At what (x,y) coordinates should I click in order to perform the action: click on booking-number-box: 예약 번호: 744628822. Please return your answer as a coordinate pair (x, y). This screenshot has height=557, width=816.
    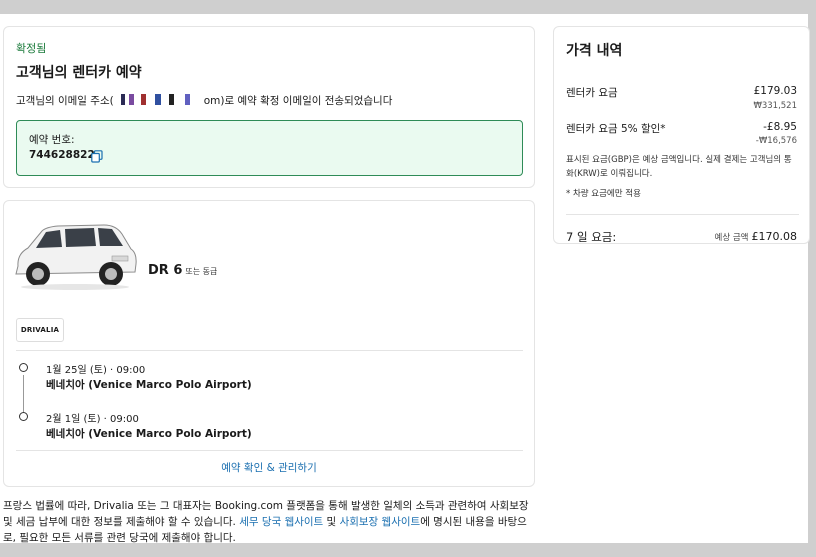
    Looking at the image, I should click on (269, 148).